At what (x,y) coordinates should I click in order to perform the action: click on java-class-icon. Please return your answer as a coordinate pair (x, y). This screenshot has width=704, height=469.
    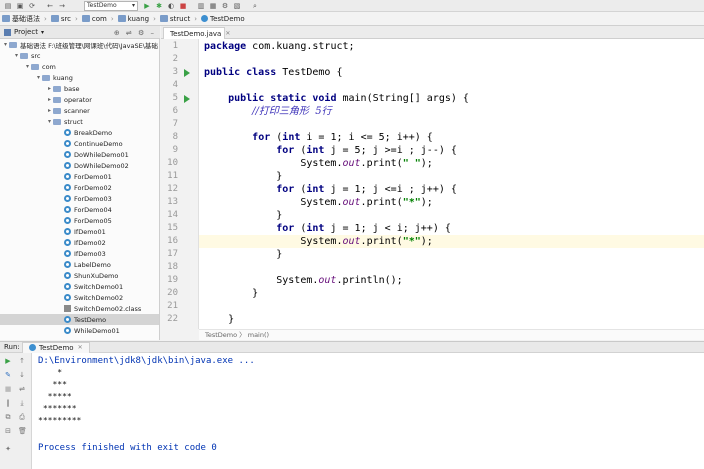
    Looking at the image, I should click on (67, 176).